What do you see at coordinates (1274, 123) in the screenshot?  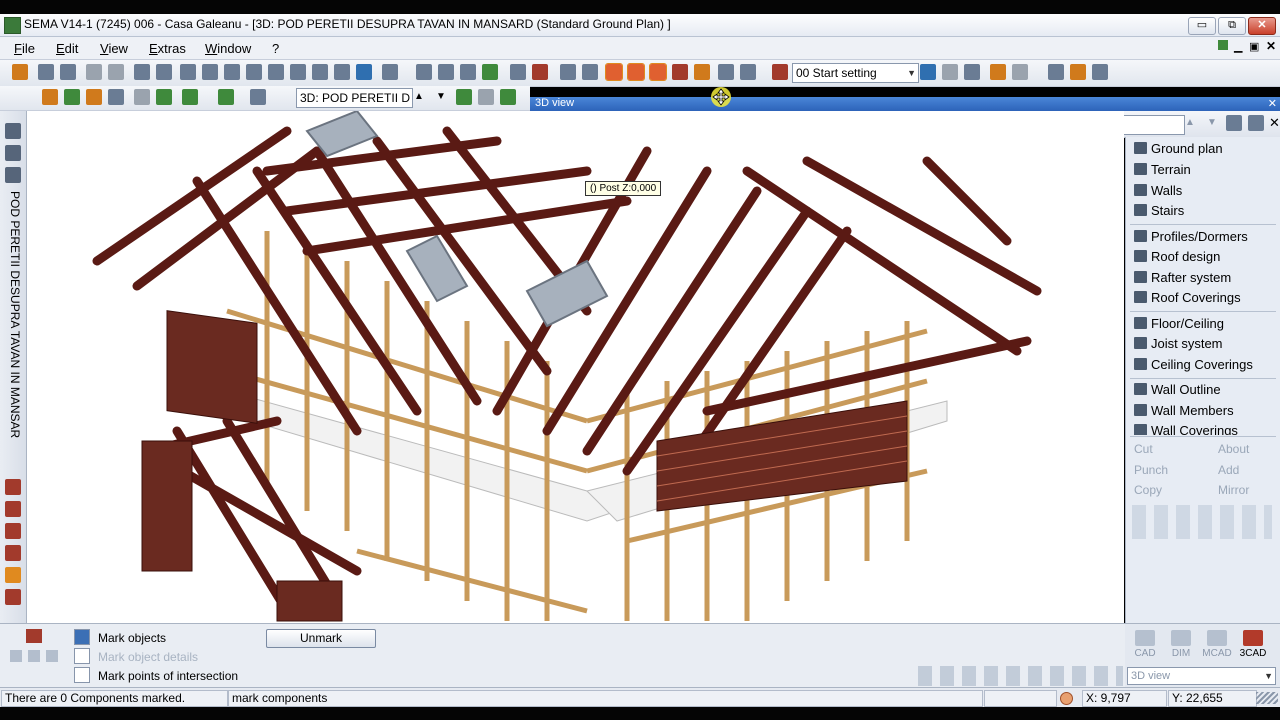 I see `close-icon: ✕` at bounding box center [1274, 123].